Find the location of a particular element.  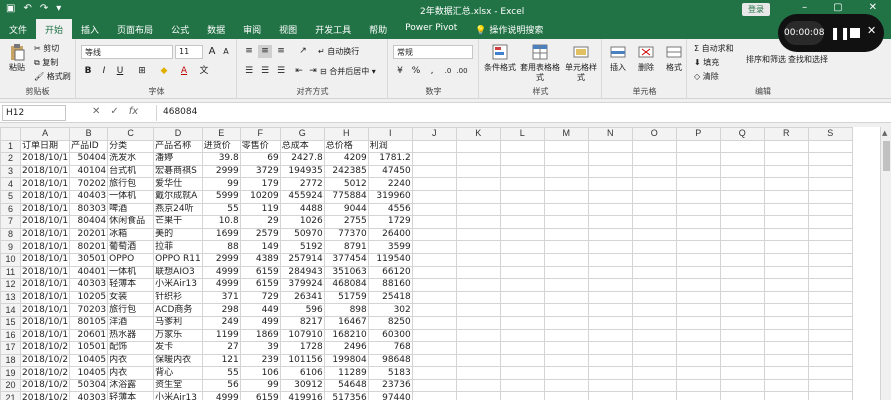

cell: 319960 is located at coordinates (390, 196).